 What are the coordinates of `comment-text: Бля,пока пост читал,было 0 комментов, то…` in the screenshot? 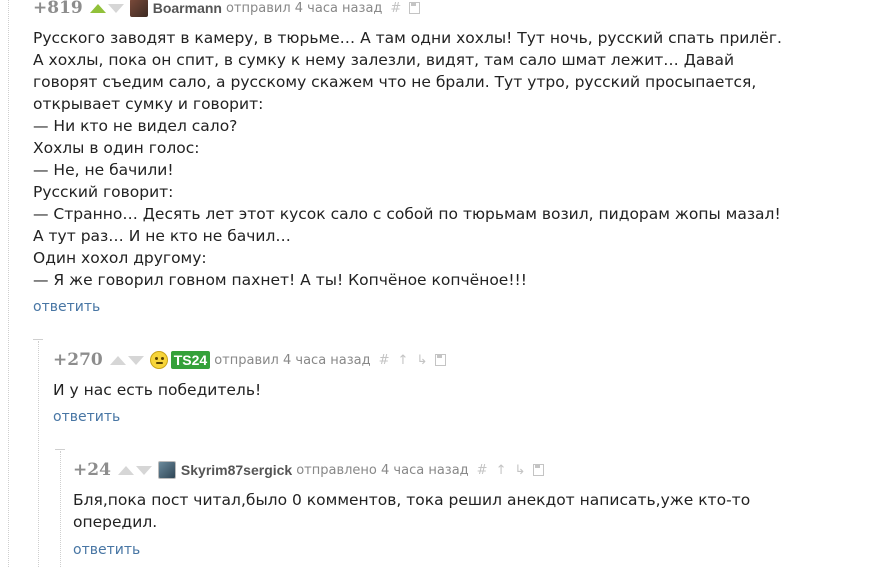 It's located at (412, 511).